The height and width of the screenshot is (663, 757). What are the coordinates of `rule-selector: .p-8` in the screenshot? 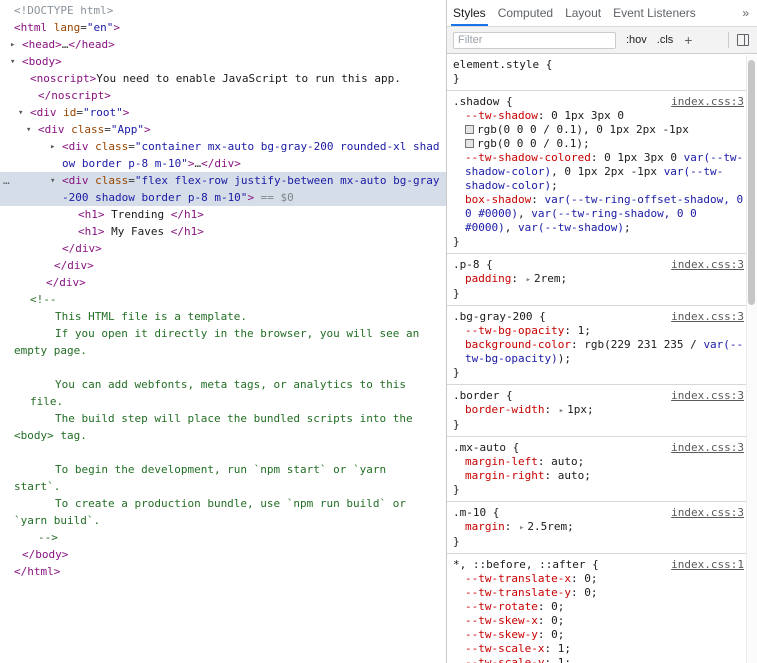 It's located at (466, 264).